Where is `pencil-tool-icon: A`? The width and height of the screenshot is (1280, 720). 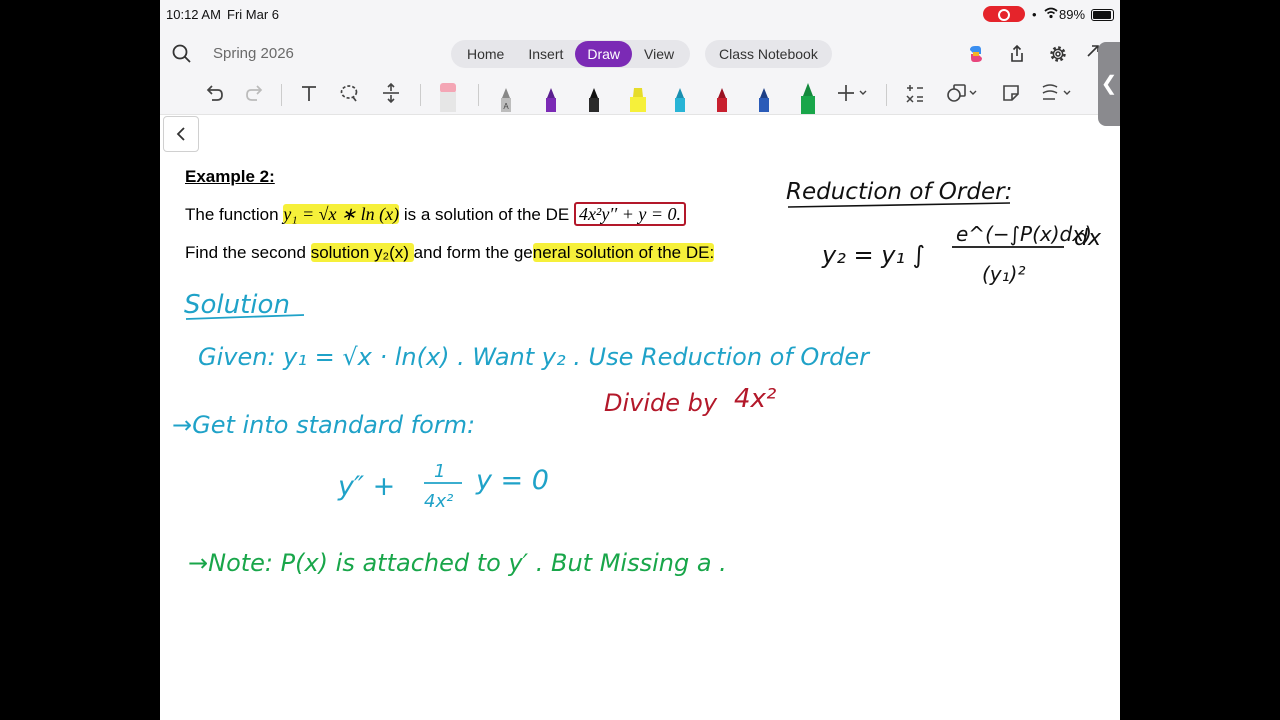 pencil-tool-icon: A is located at coordinates (506, 97).